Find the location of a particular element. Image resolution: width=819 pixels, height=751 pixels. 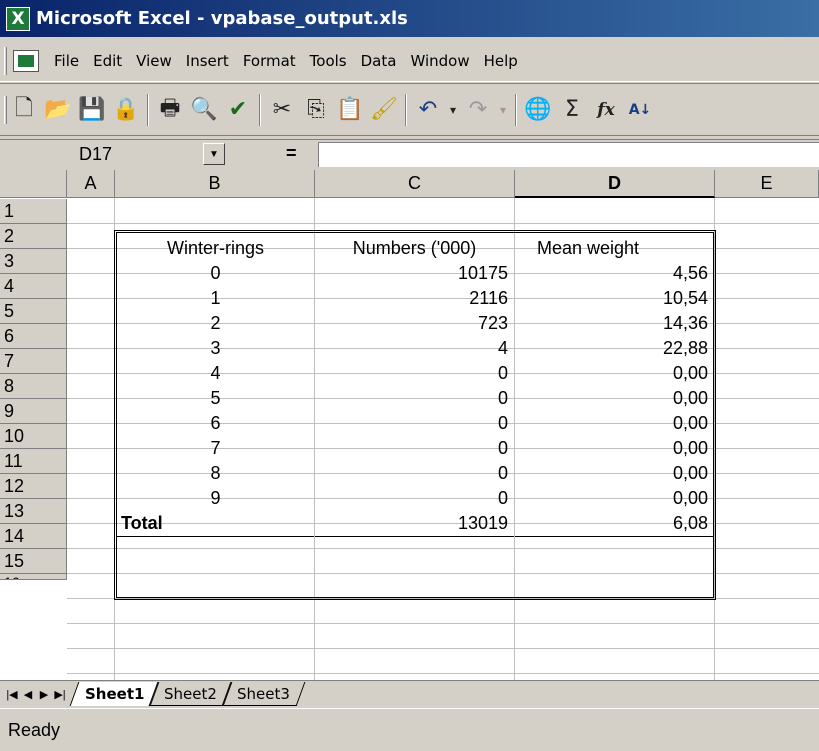

name-box: D17 ▼ is located at coordinates (163, 154).